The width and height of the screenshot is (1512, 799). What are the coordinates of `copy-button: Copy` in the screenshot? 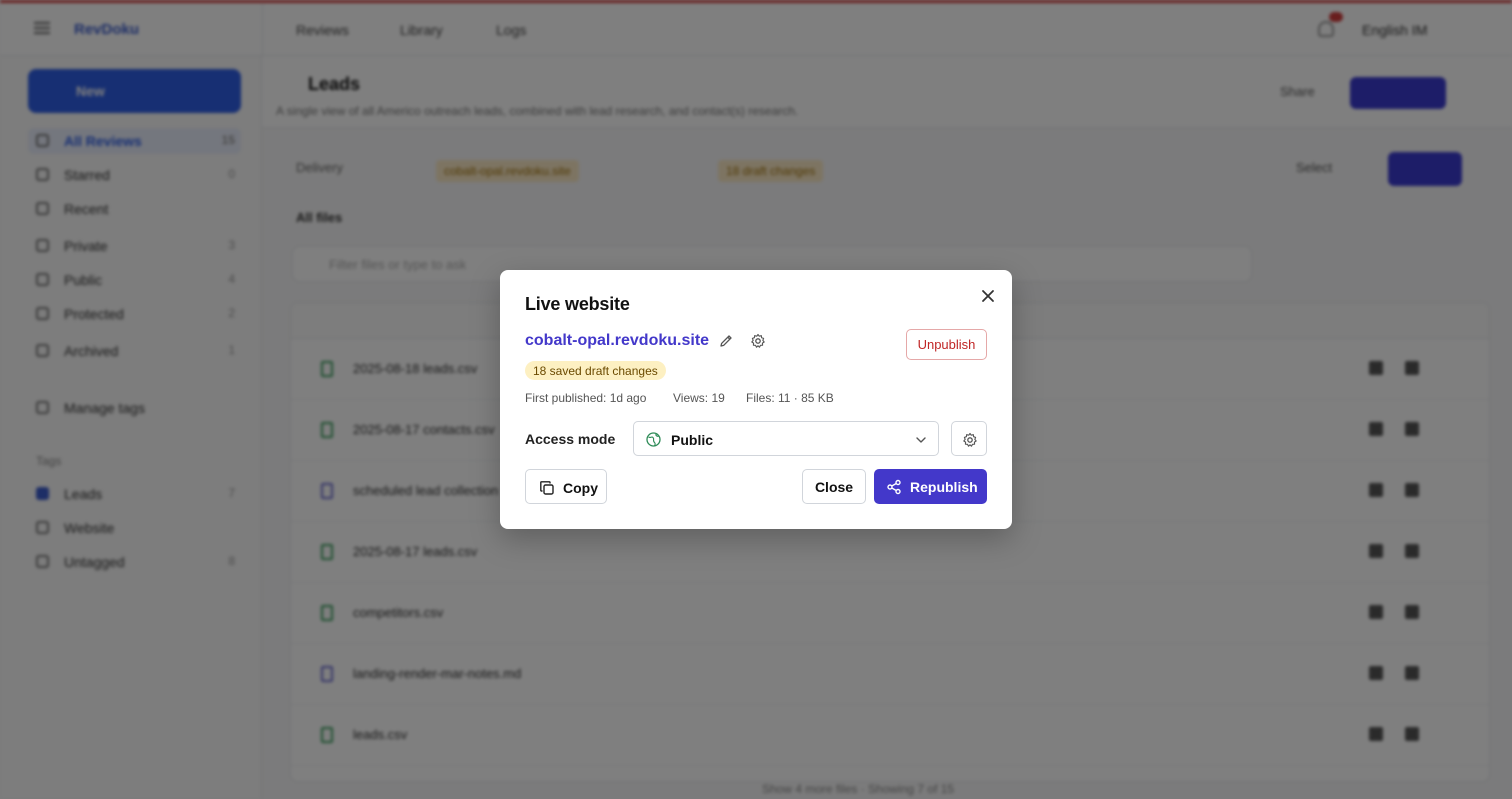 It's located at (566, 486).